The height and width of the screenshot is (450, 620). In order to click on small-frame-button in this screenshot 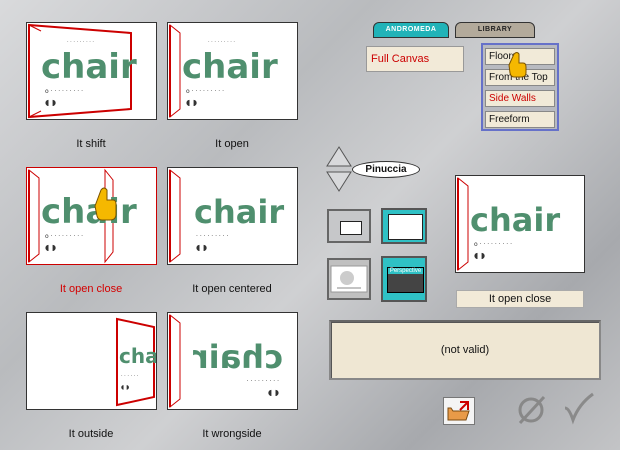, I will do `click(349, 226)`.